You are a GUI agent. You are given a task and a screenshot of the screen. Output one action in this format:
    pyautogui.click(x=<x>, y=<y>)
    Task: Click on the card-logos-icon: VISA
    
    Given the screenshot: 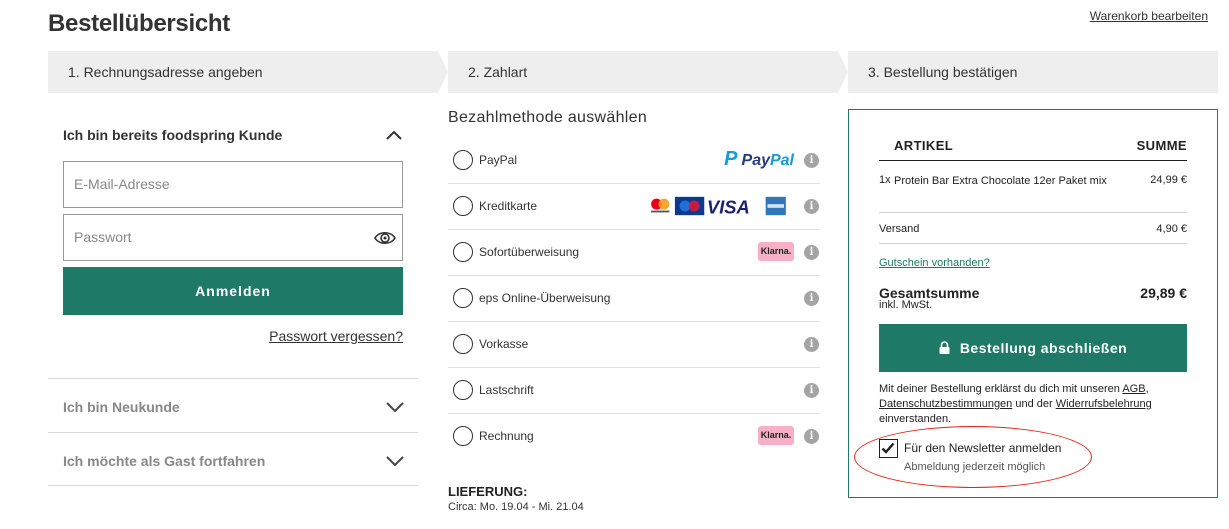 What is the action you would take?
    pyautogui.click(x=717, y=206)
    